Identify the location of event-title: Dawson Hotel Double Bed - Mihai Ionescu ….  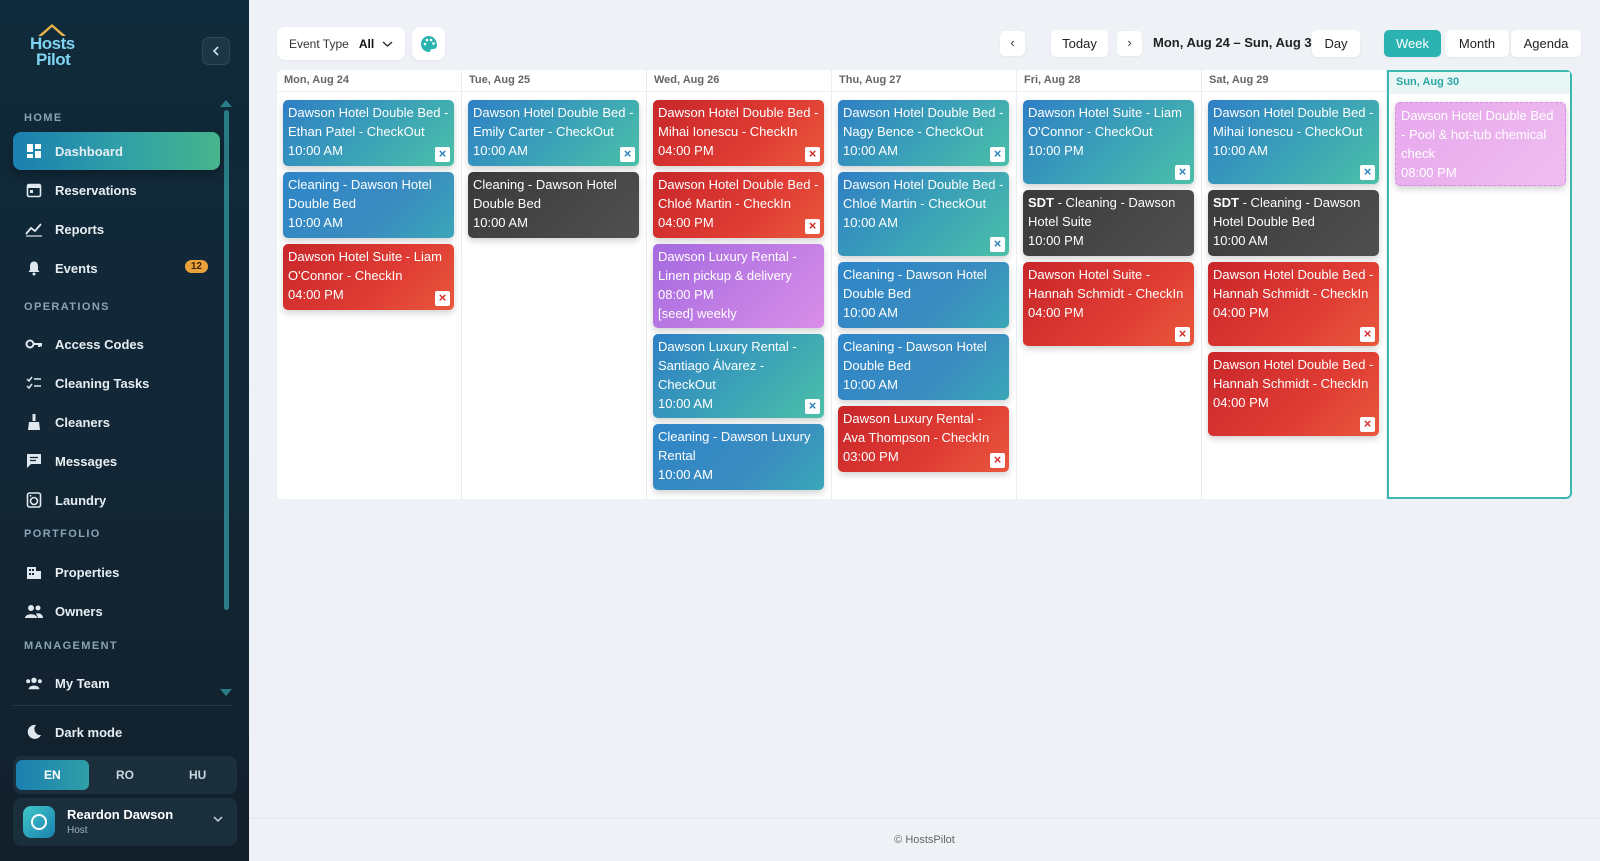
(1293, 122).